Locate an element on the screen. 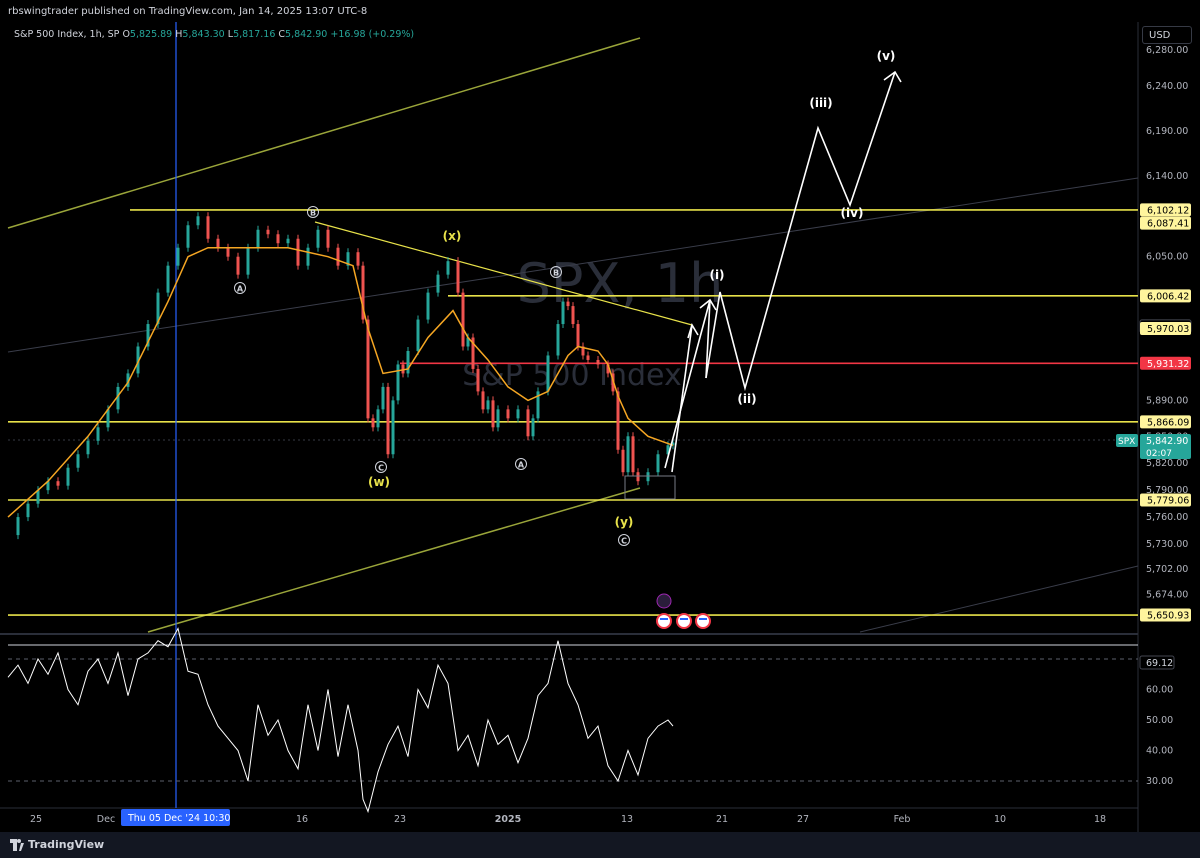 The height and width of the screenshot is (858, 1200). rsi-tick-label: 60.00 is located at coordinates (1159, 690).